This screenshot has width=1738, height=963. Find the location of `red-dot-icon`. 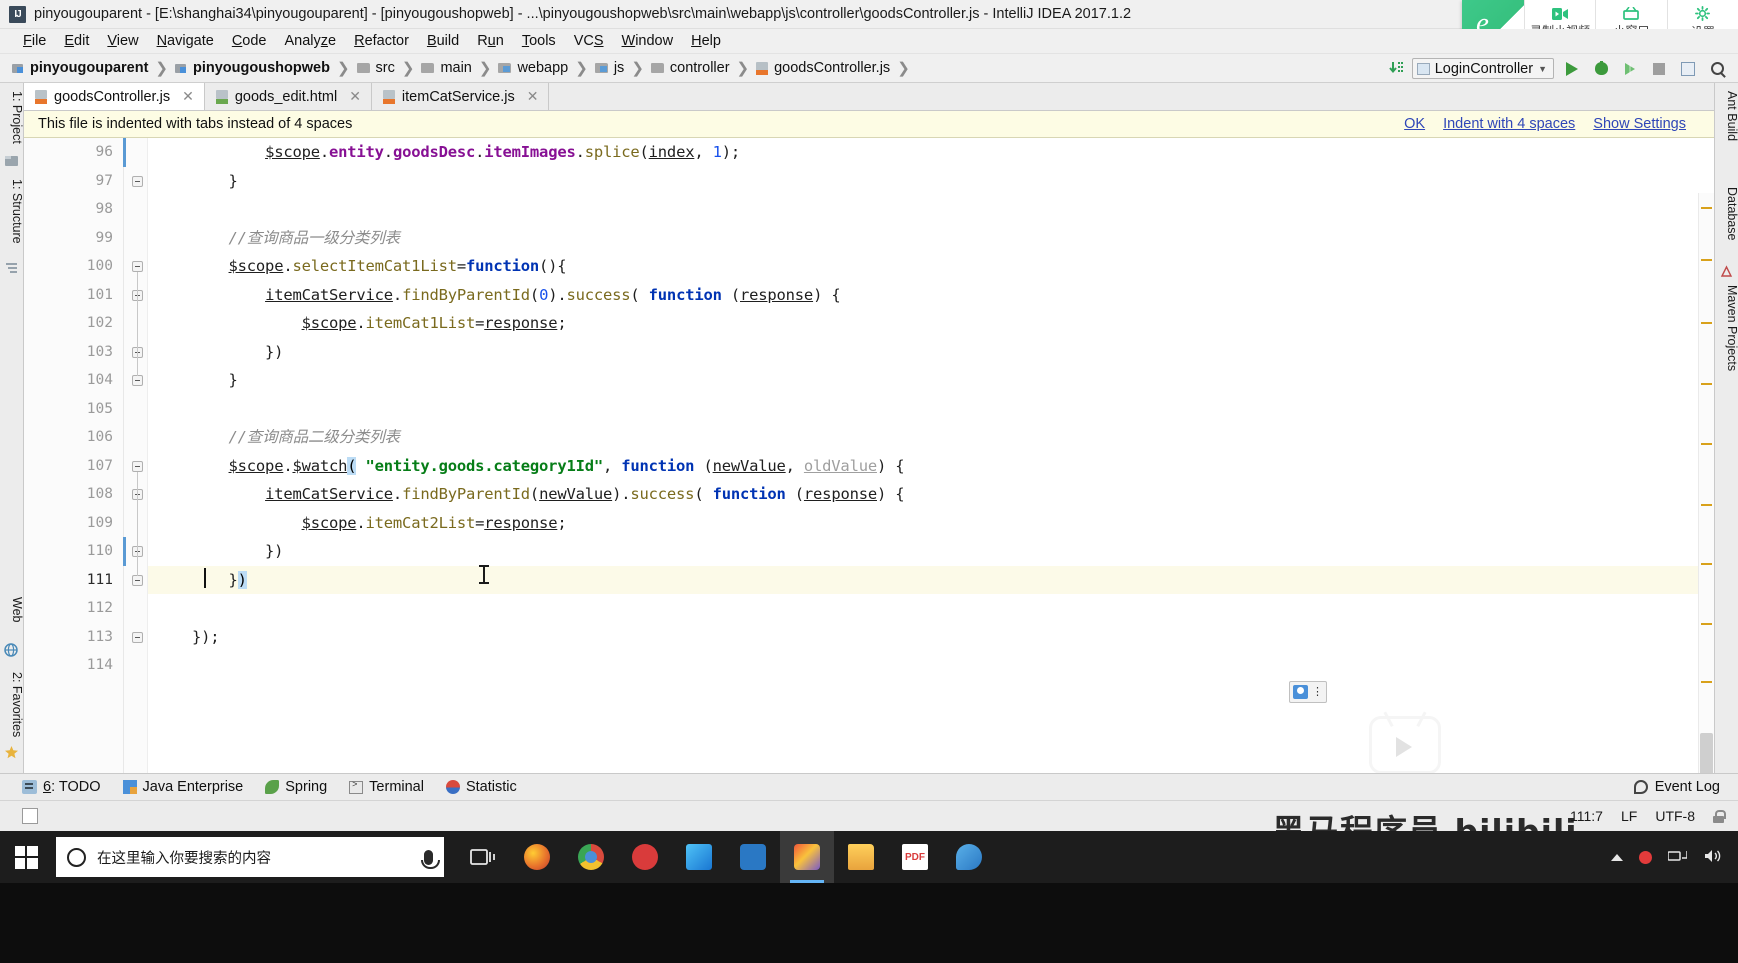

red-dot-icon is located at coordinates (1645, 857).